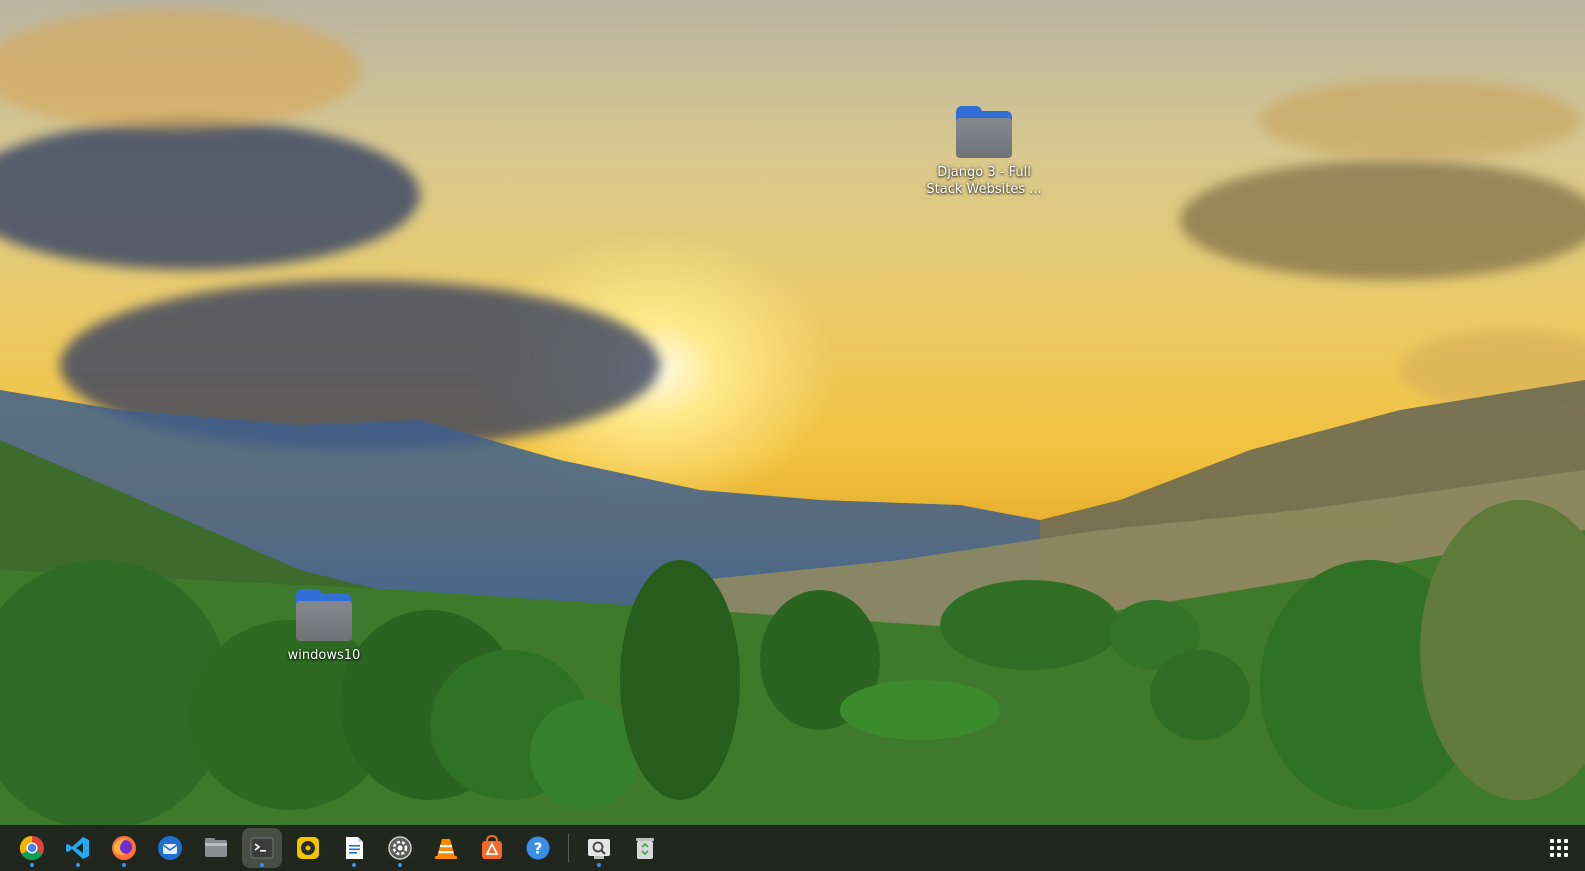 The width and height of the screenshot is (1585, 871). I want to click on dock-item-screenshot, so click(599, 848).